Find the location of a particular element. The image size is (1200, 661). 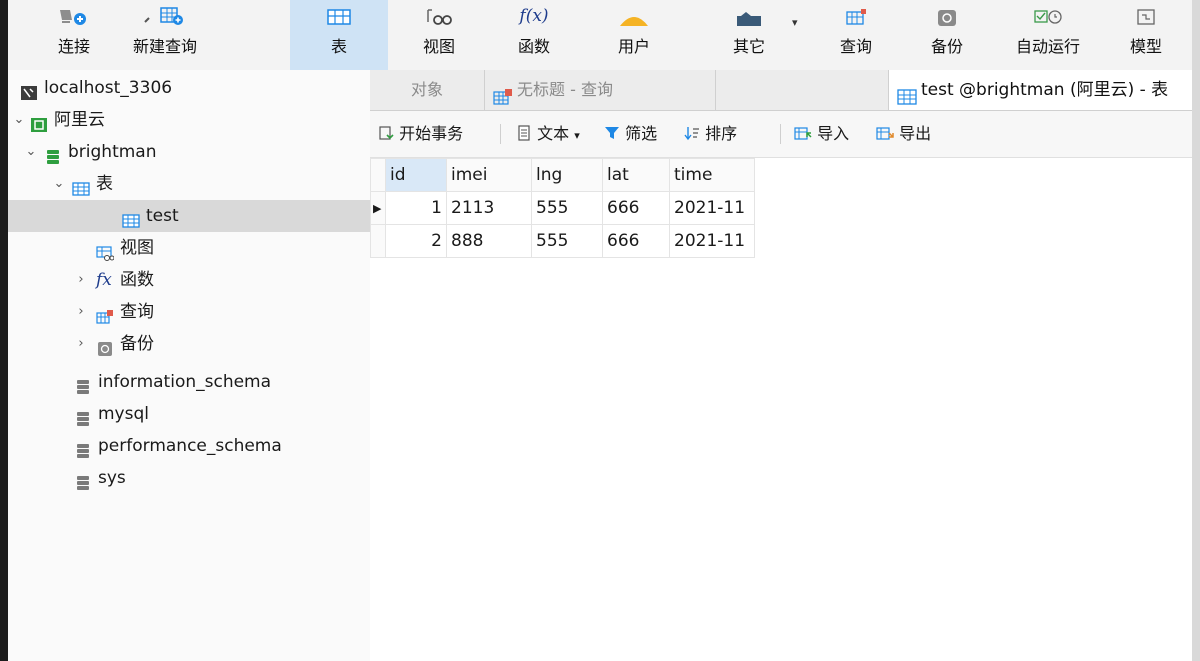

table-row: ▶ 1 2113 555 666 2021-11 is located at coordinates (562, 208).